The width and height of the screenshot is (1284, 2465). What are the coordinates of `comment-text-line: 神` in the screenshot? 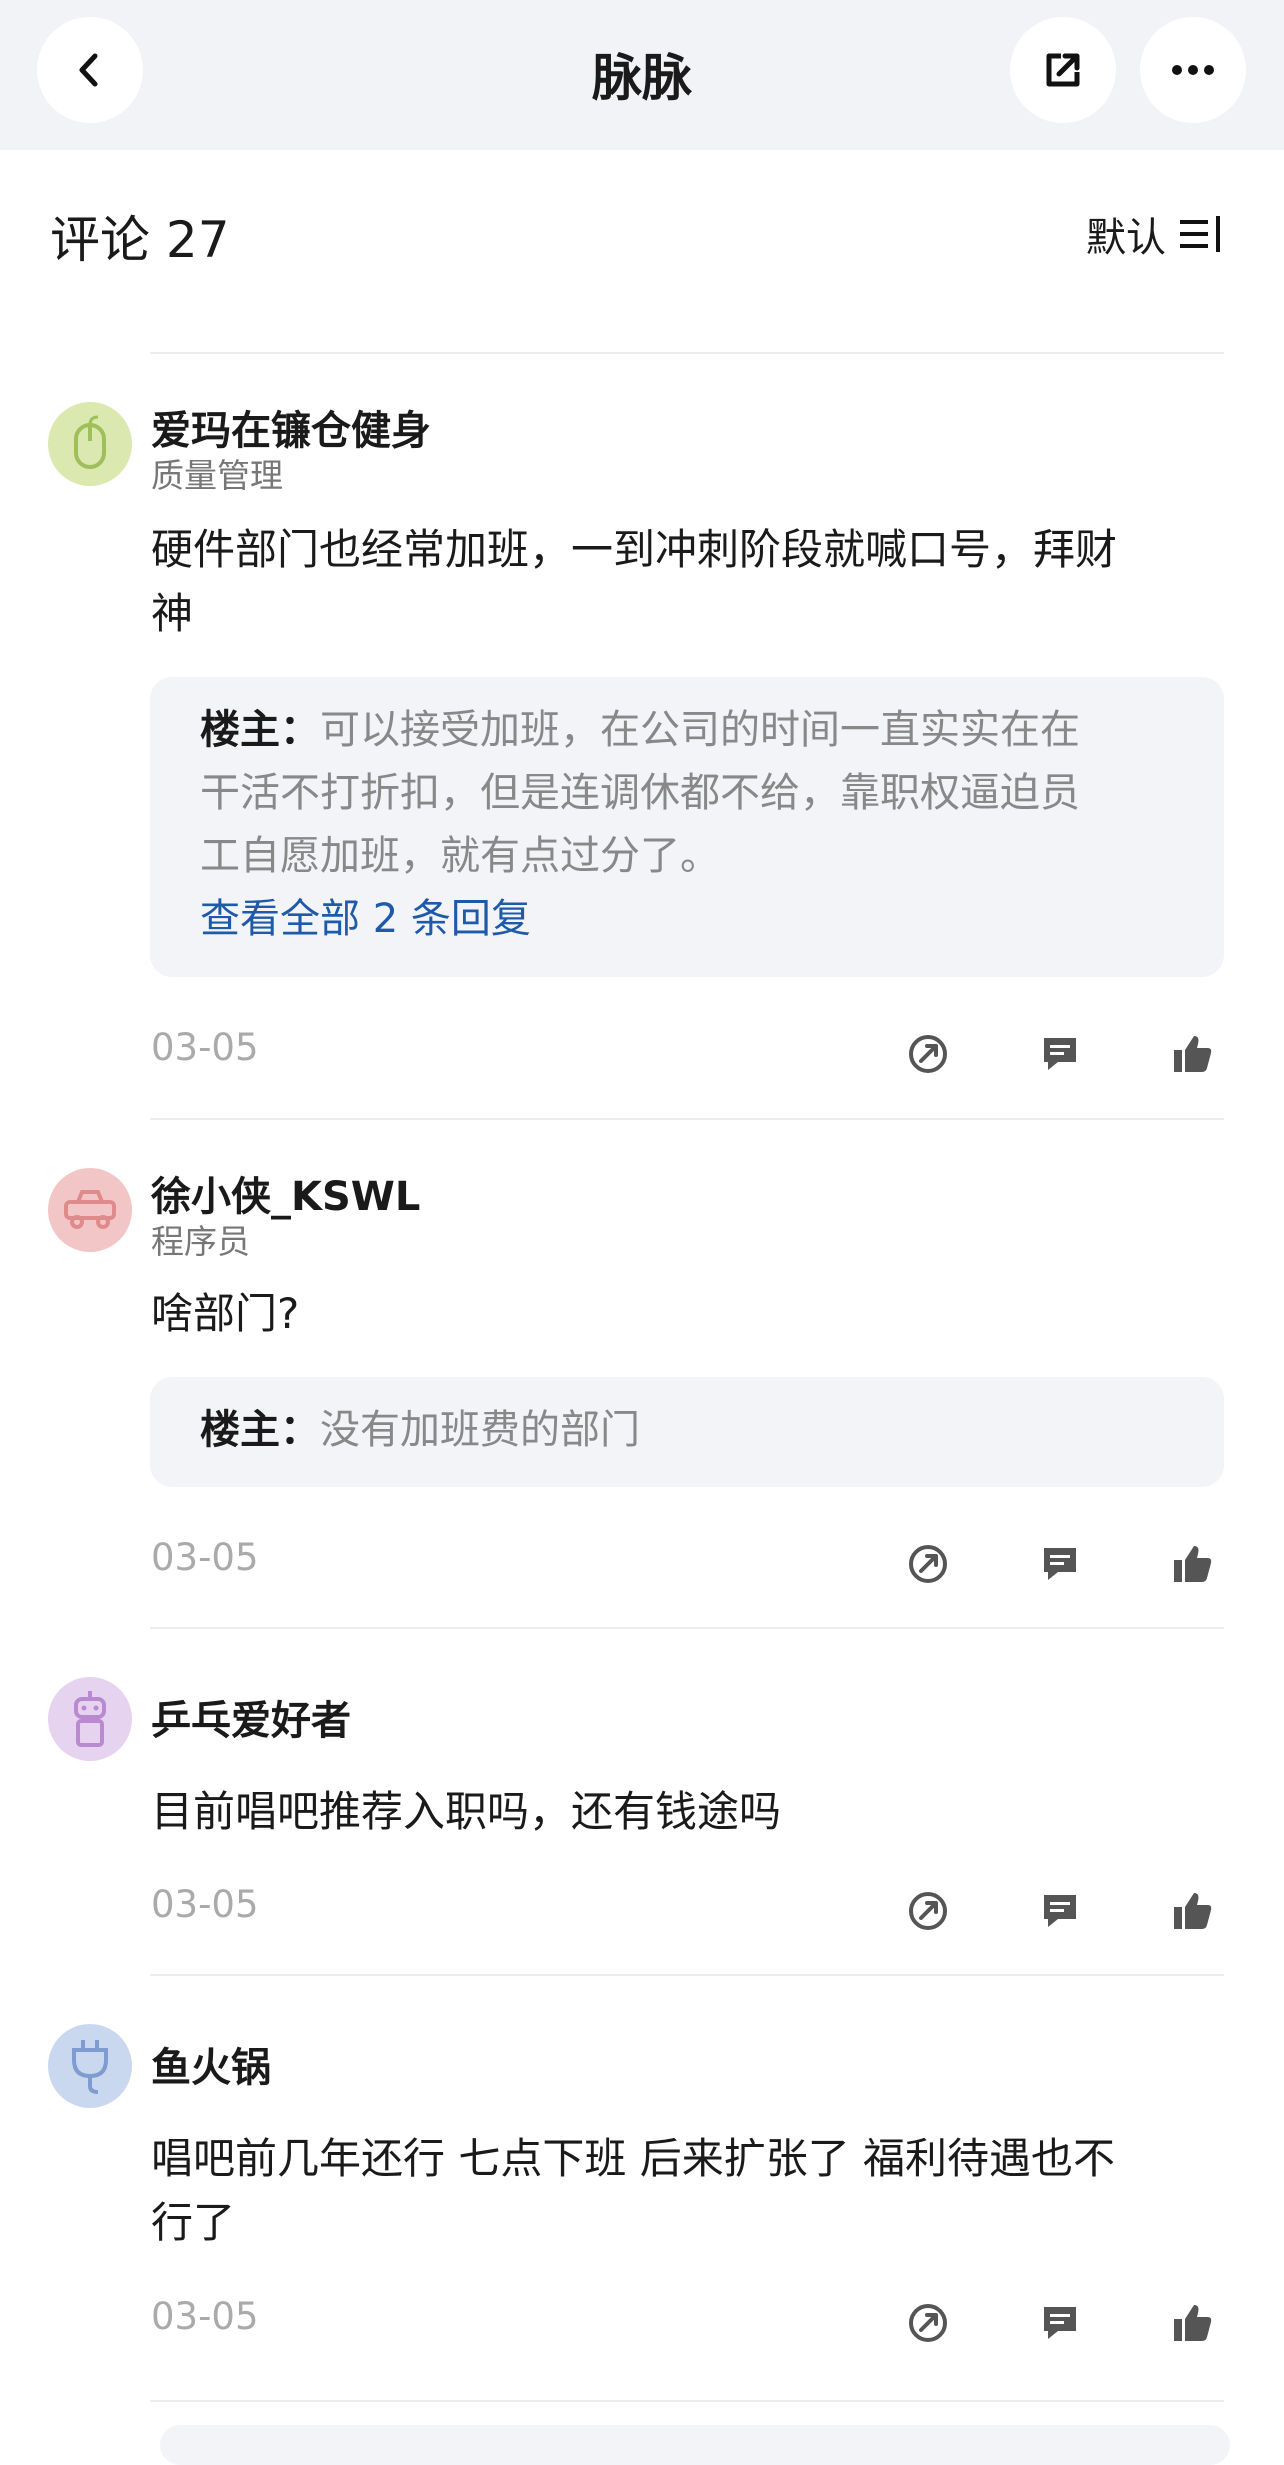 It's located at (172, 613).